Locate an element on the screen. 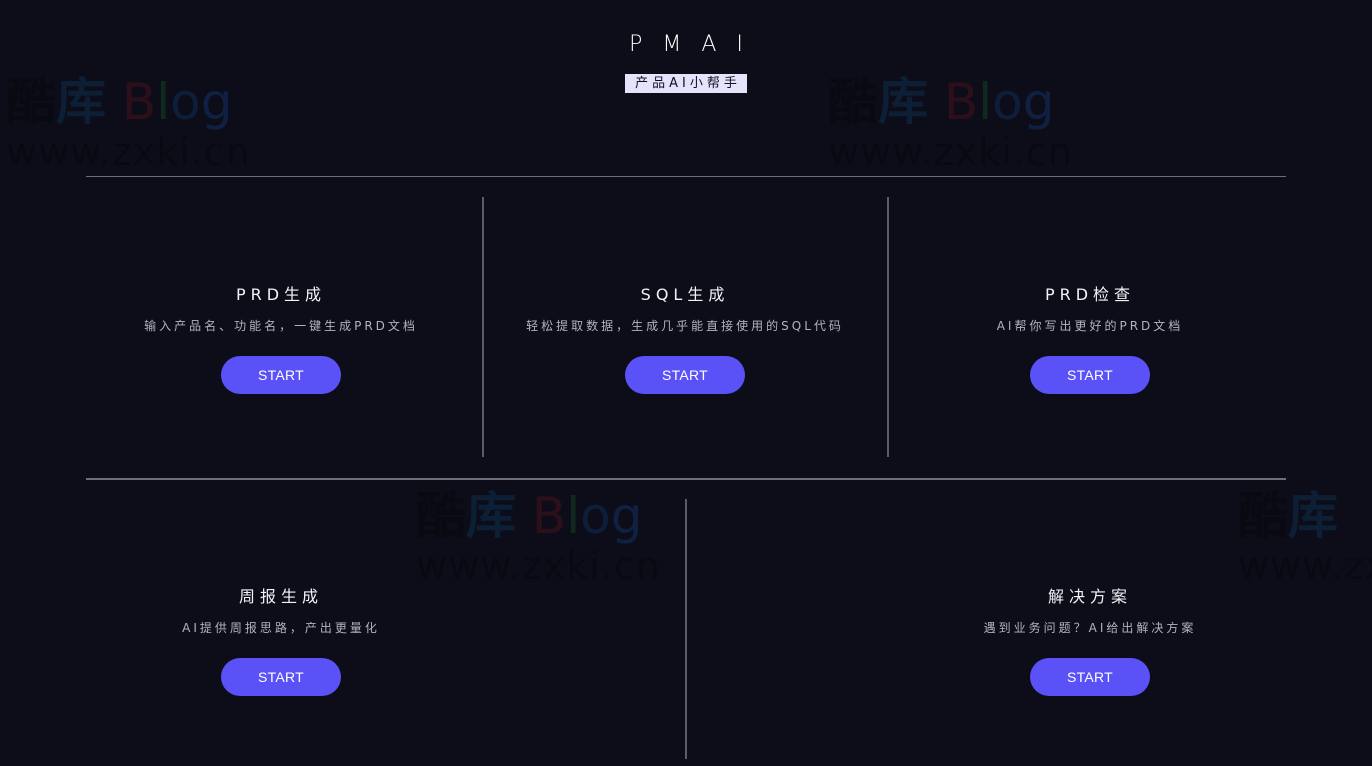 The height and width of the screenshot is (766, 1372). tagline-wrap: 产品AI小帮手 is located at coordinates (686, 82).